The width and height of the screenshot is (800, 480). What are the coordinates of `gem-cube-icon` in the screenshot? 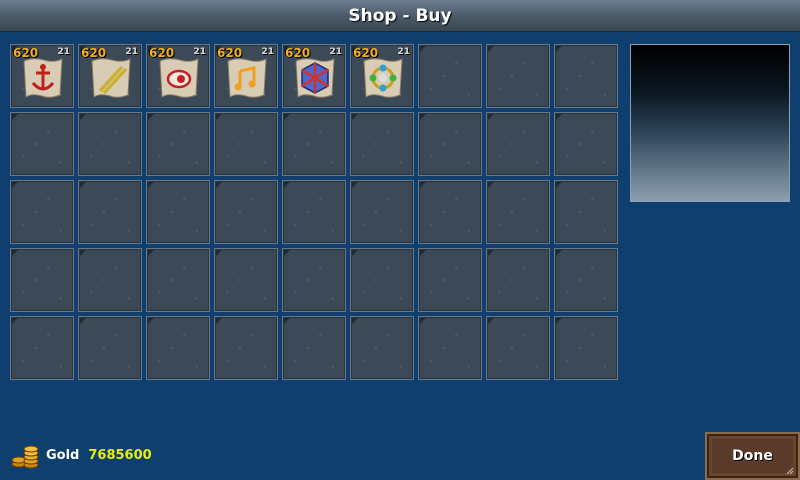 It's located at (315, 78).